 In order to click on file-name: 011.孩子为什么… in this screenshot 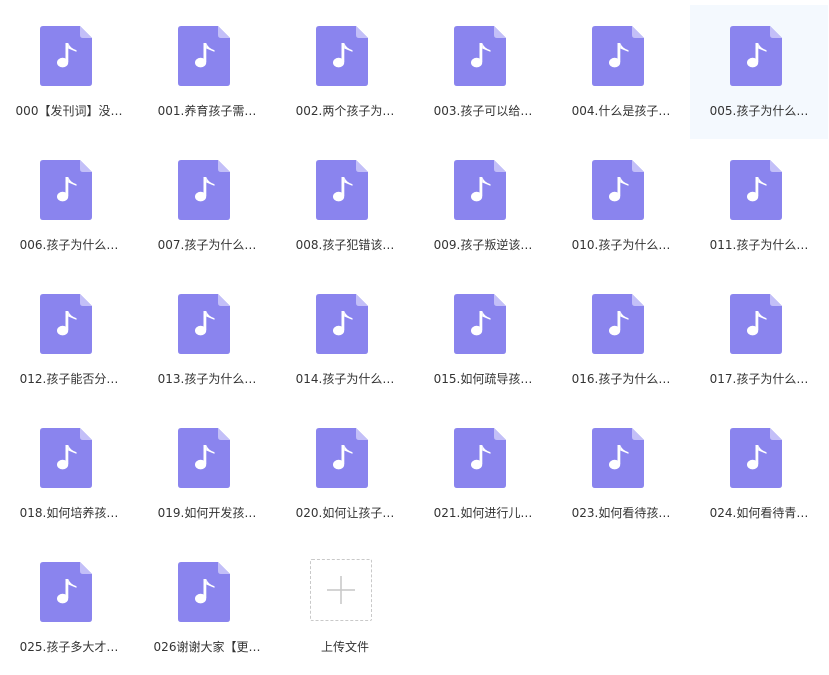, I will do `click(759, 245)`.